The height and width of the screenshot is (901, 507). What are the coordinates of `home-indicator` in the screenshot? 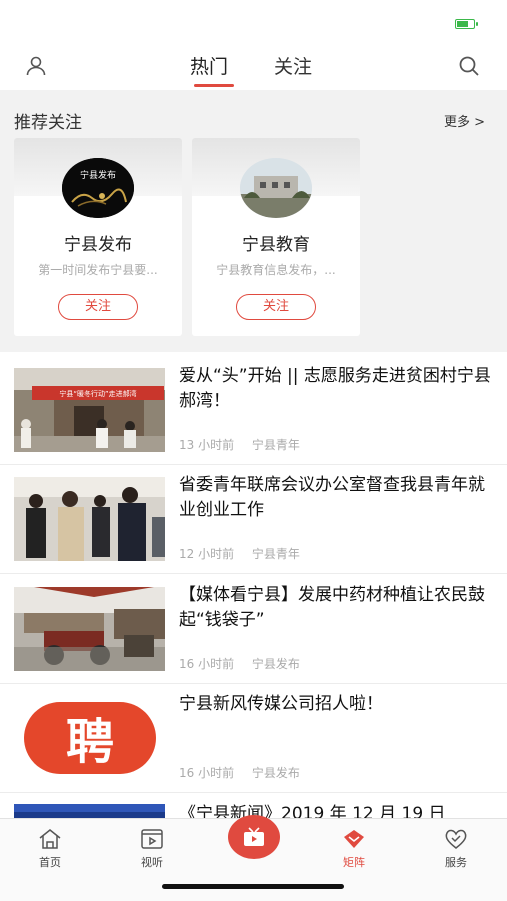 It's located at (253, 886).